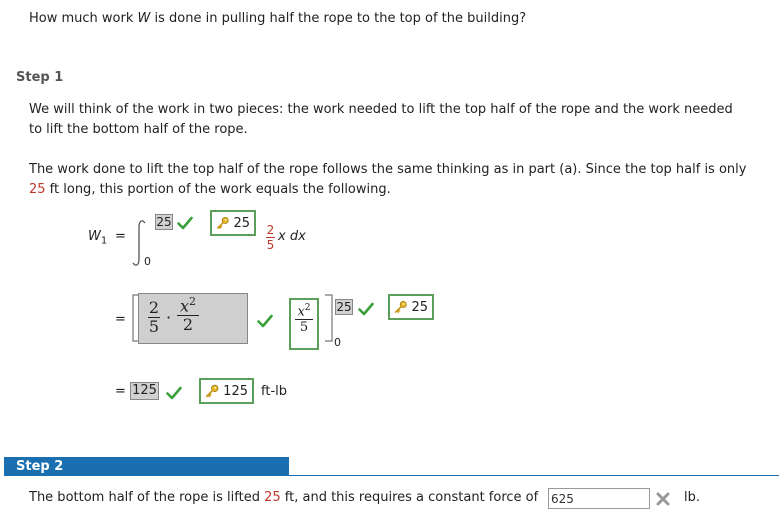 The image size is (779, 521). What do you see at coordinates (241, 223) in the screenshot?
I see `integral-upper-limit-key-value: 25` at bounding box center [241, 223].